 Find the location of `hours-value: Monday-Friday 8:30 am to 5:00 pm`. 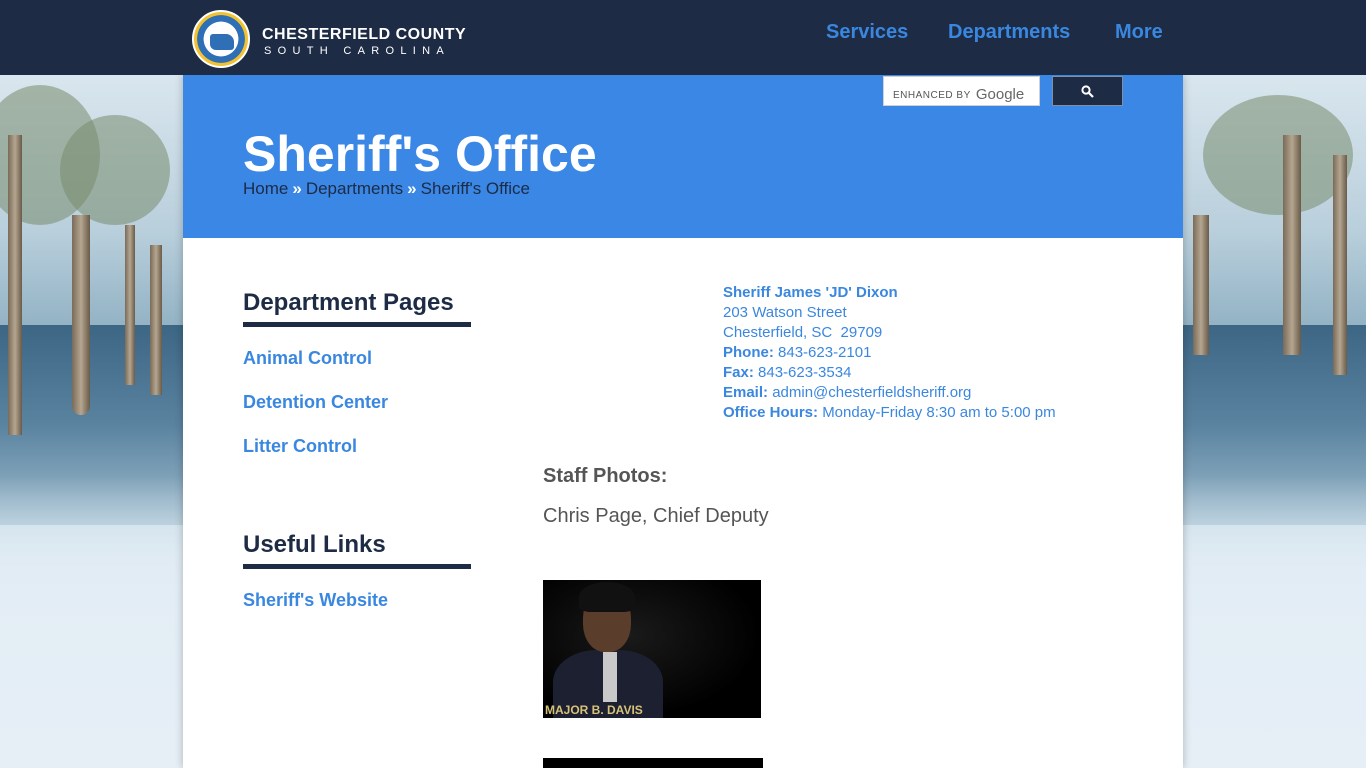

hours-value: Monday-Friday 8:30 am to 5:00 pm is located at coordinates (939, 412).